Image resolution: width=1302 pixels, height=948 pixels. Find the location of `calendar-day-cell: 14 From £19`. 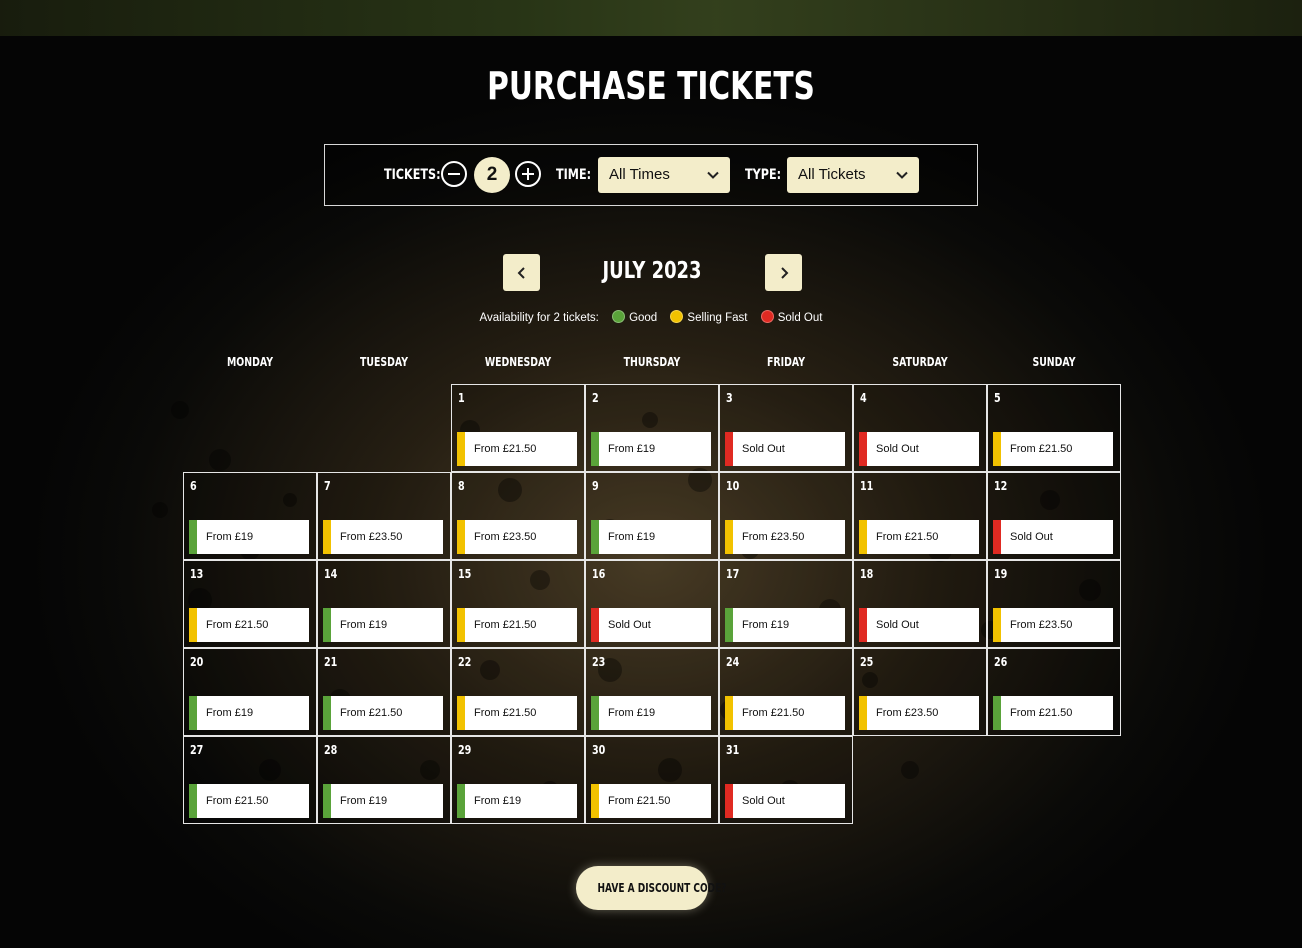

calendar-day-cell: 14 From £19 is located at coordinates (384, 604).